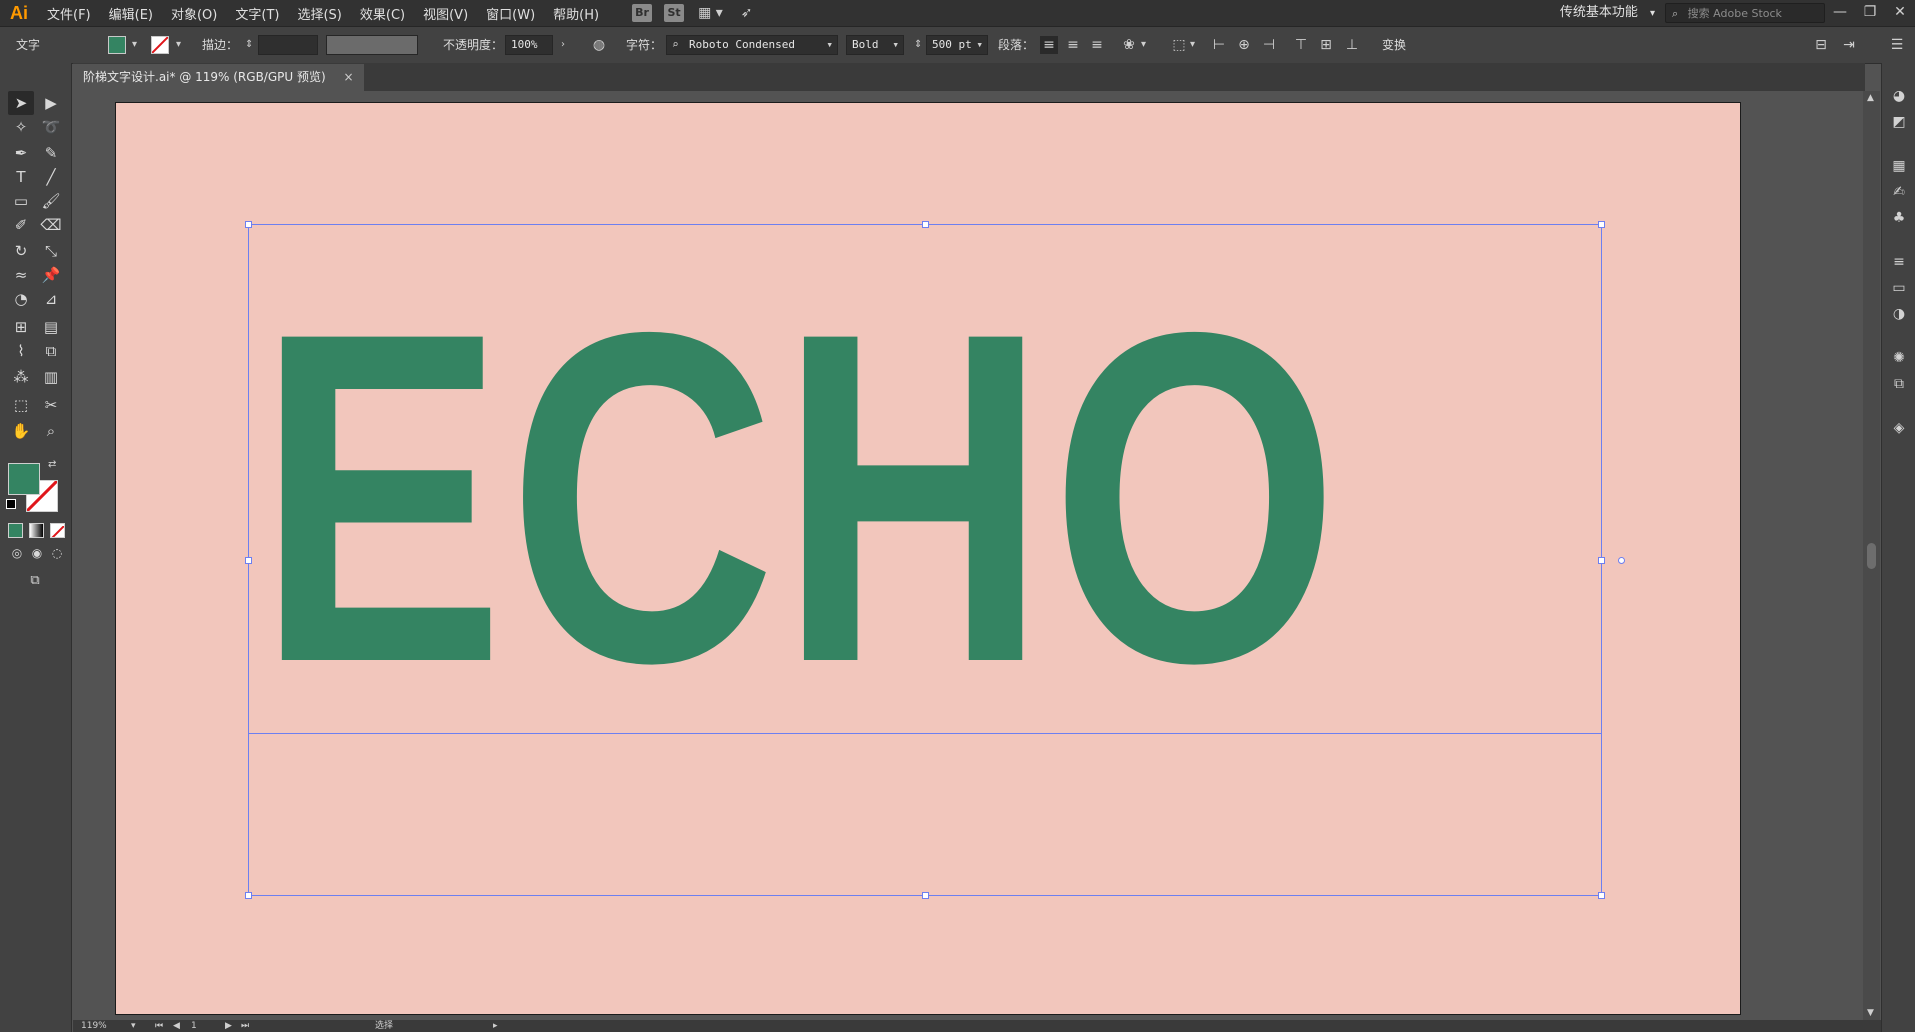  Describe the element at coordinates (35, 581) in the screenshot. I see `screen-mode-icon: ⧉` at that location.